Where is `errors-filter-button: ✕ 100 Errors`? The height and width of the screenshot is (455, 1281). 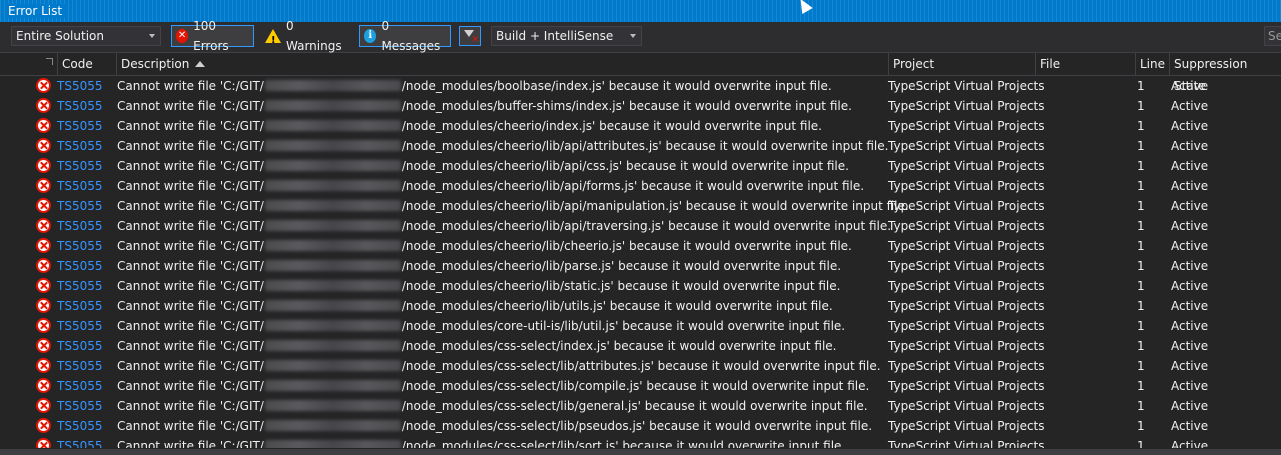 errors-filter-button: ✕ 100 Errors is located at coordinates (212, 36).